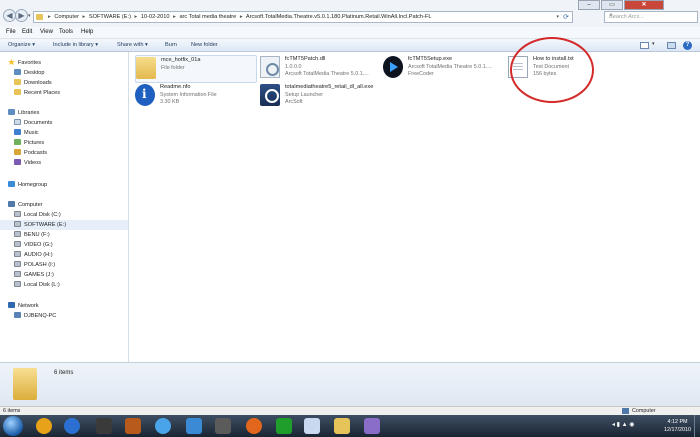 The height and width of the screenshot is (437, 700). What do you see at coordinates (545, 74) in the screenshot?
I see `file-size: 156 bytes` at bounding box center [545, 74].